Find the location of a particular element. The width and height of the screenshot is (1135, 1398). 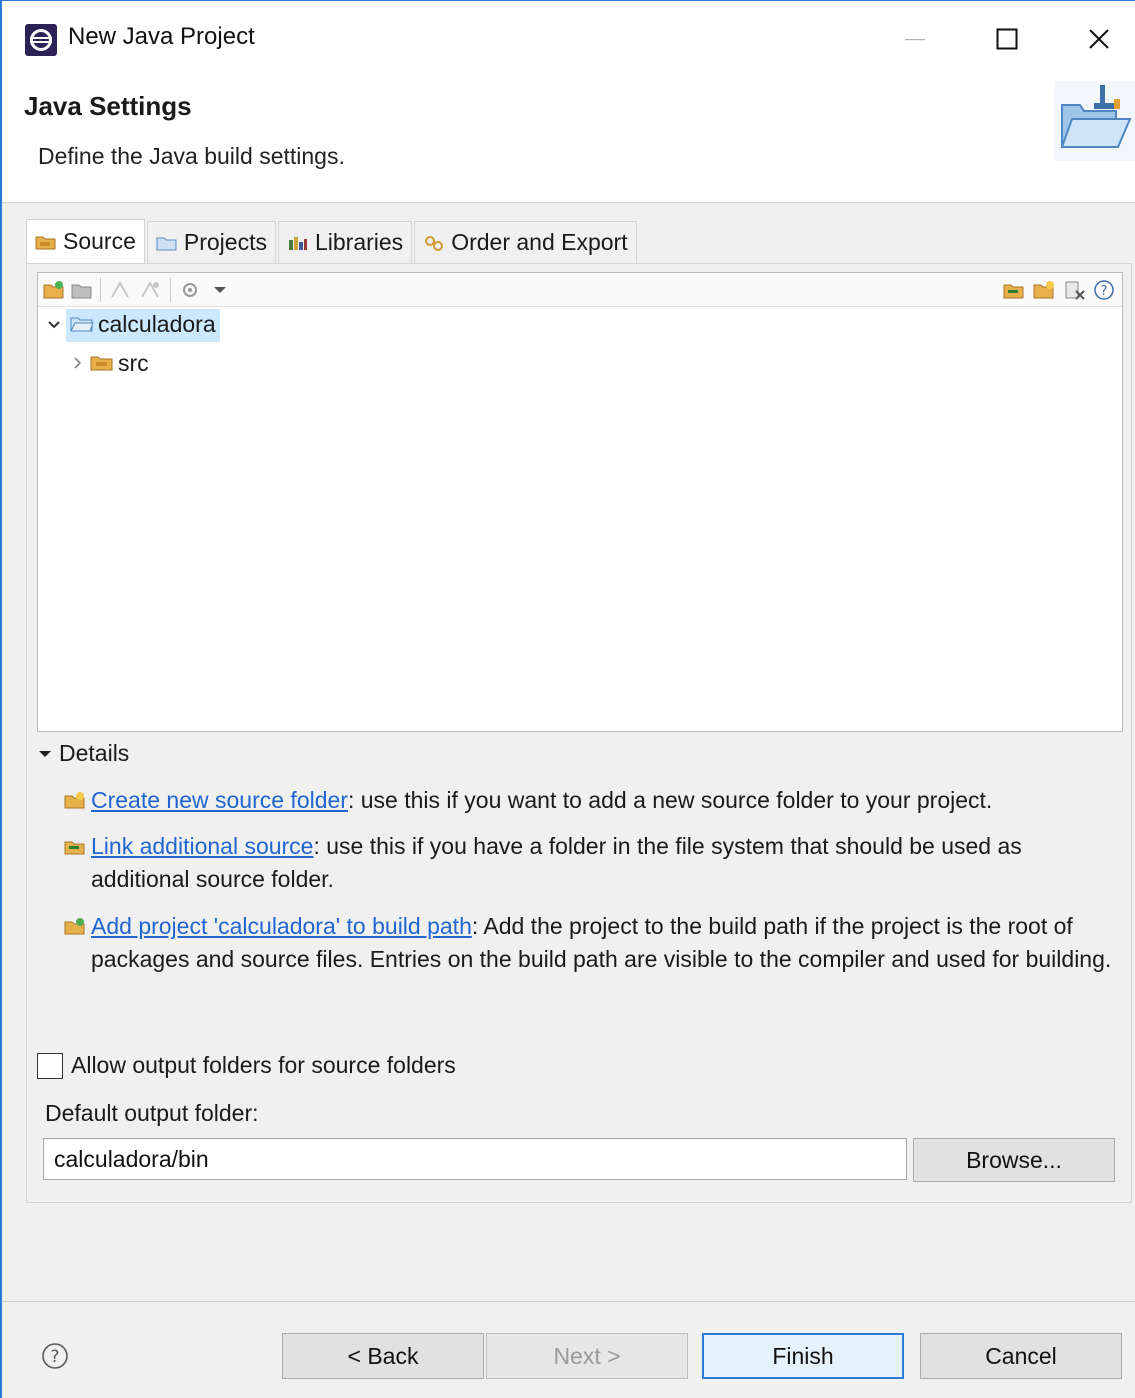

order-export-icon is located at coordinates (434, 243).